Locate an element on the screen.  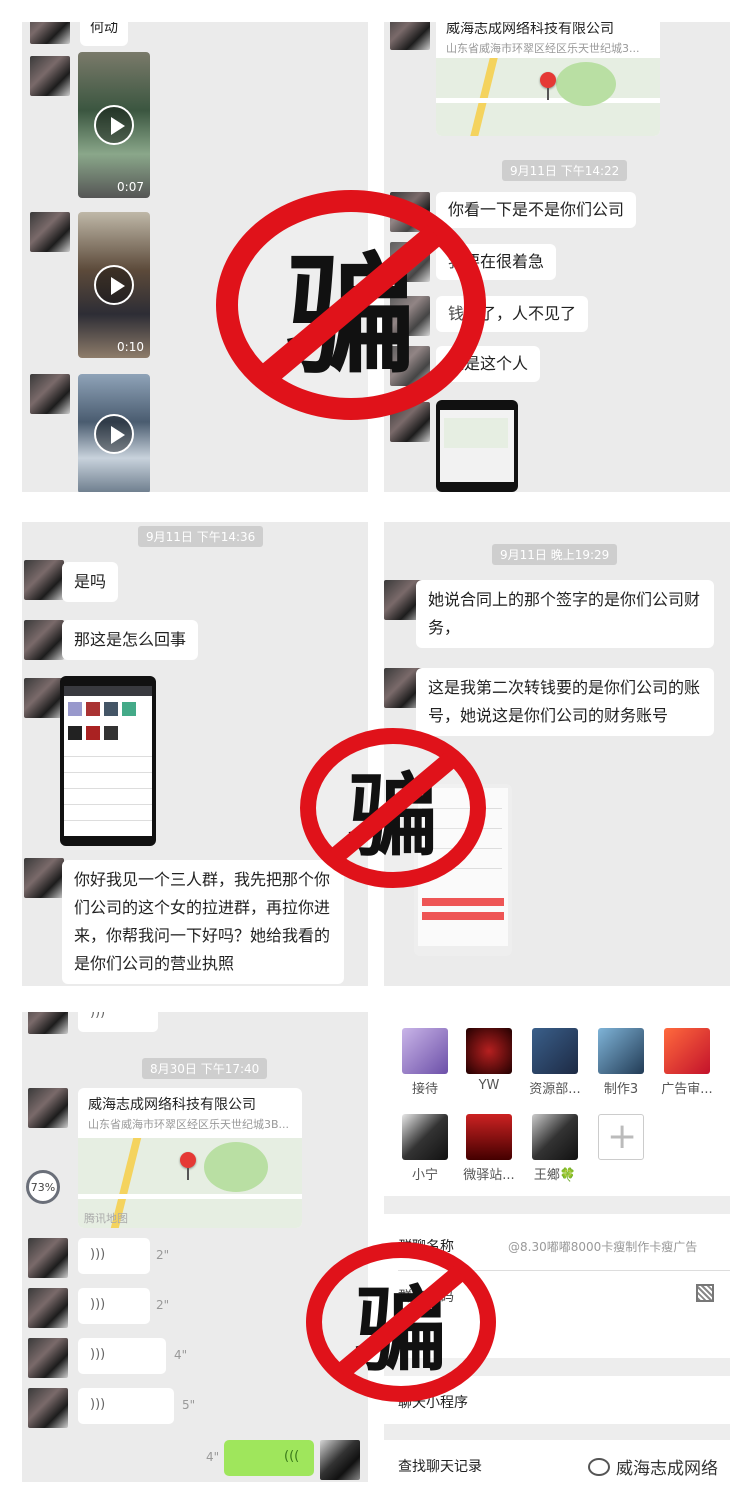
search-history-label: 查找聊天记录 is located at coordinates (440, 1467).